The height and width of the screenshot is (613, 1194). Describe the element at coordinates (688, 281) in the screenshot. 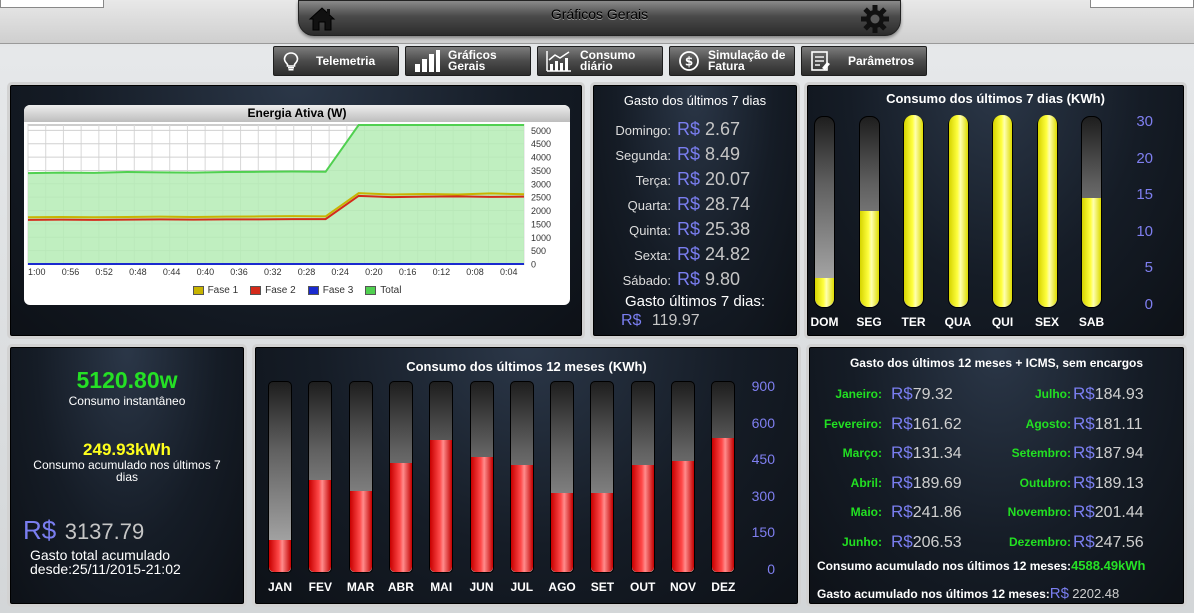

I see `weekly-cost-row: Sábado: R$ 9.80` at that location.